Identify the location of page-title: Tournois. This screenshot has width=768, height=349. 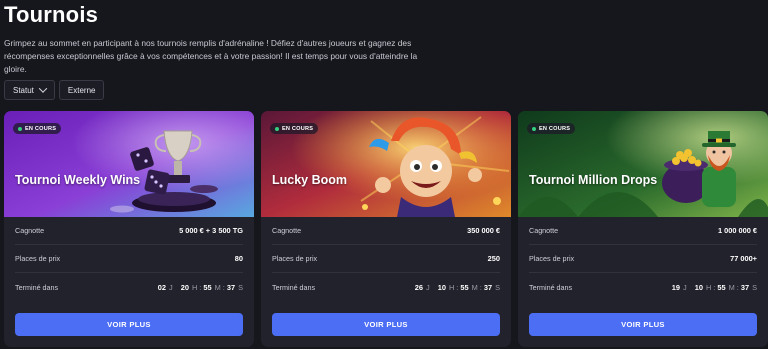
(51, 14).